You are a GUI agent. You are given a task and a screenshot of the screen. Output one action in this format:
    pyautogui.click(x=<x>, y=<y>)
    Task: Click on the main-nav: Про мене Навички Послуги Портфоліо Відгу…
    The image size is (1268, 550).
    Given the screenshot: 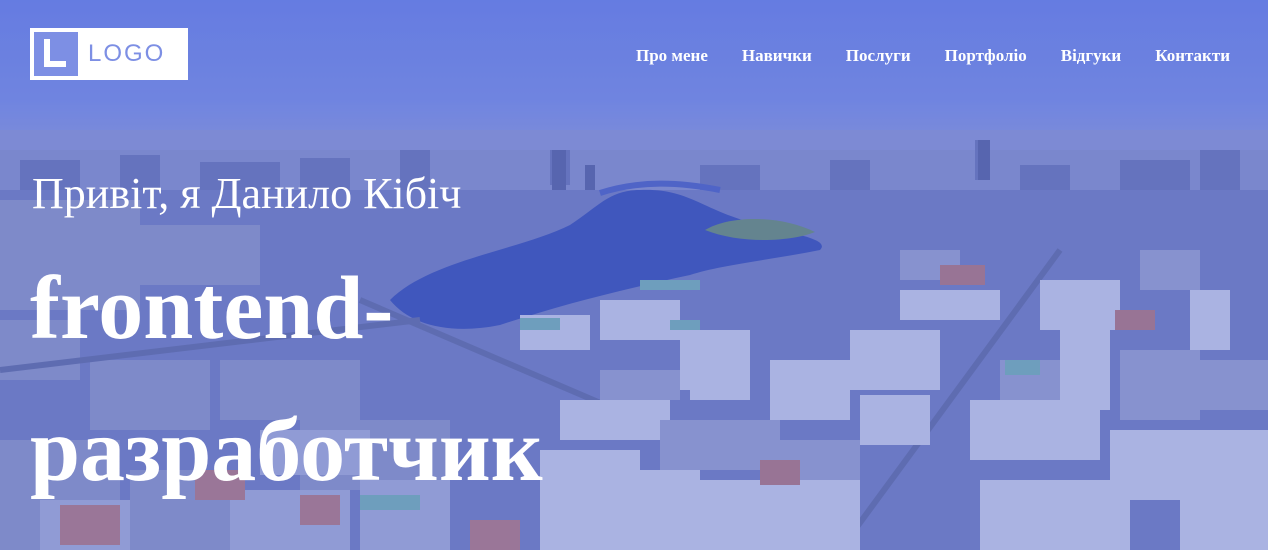 What is the action you would take?
    pyautogui.click(x=933, y=56)
    